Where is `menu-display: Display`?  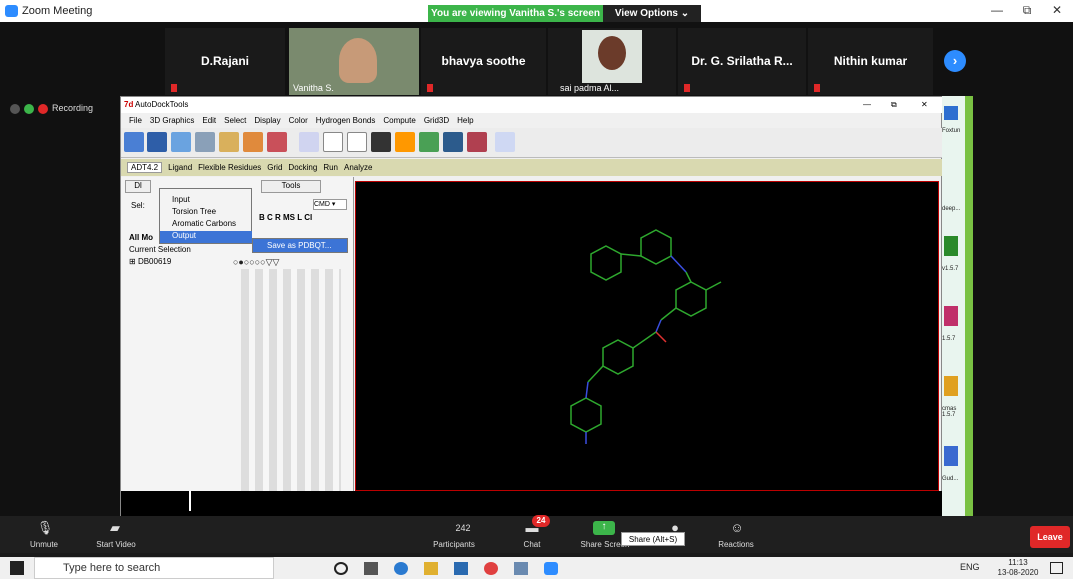
menu-display: Display is located at coordinates (267, 120).